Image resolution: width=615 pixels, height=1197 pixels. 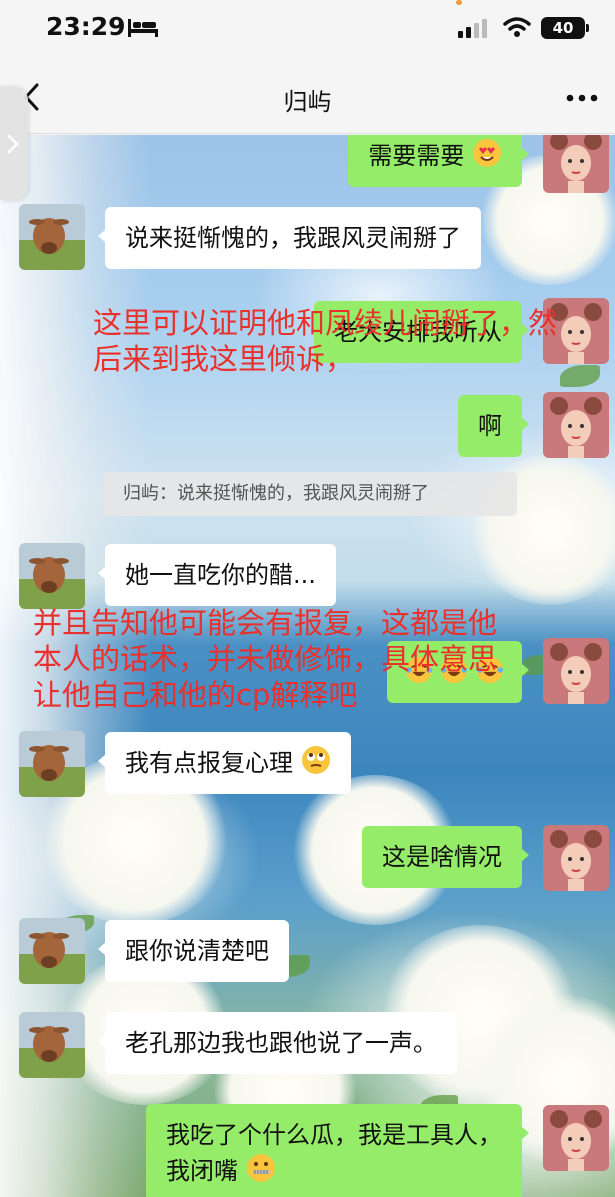 I want to click on nav-bar: 归屿, so click(x=307, y=96).